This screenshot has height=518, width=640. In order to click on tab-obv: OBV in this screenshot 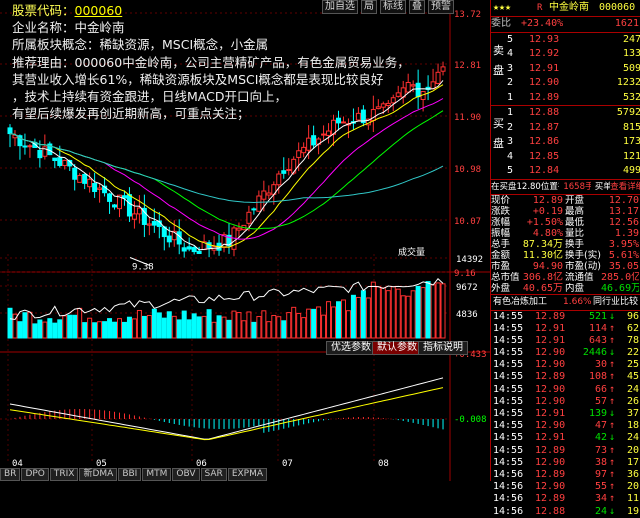, I will do `click(186, 474)`.